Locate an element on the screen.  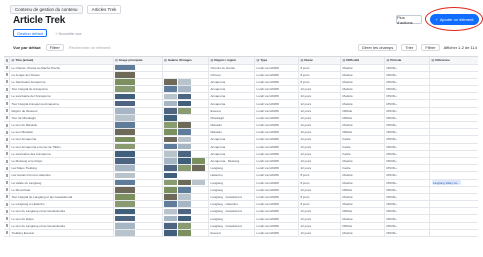
column-header: ▤ Référence is located at coordinates (454, 60).